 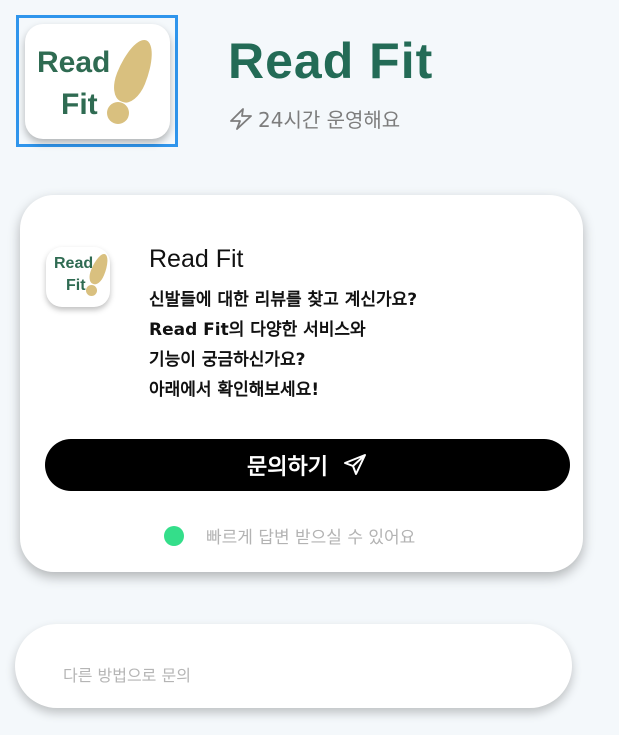 I want to click on operating-hours: 24시간 운영해요, so click(x=314, y=118).